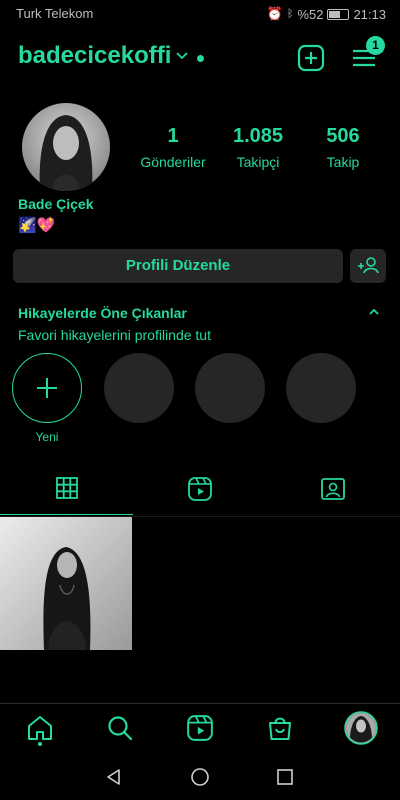  What do you see at coordinates (182, 56) in the screenshot?
I see `chevron-down-icon` at bounding box center [182, 56].